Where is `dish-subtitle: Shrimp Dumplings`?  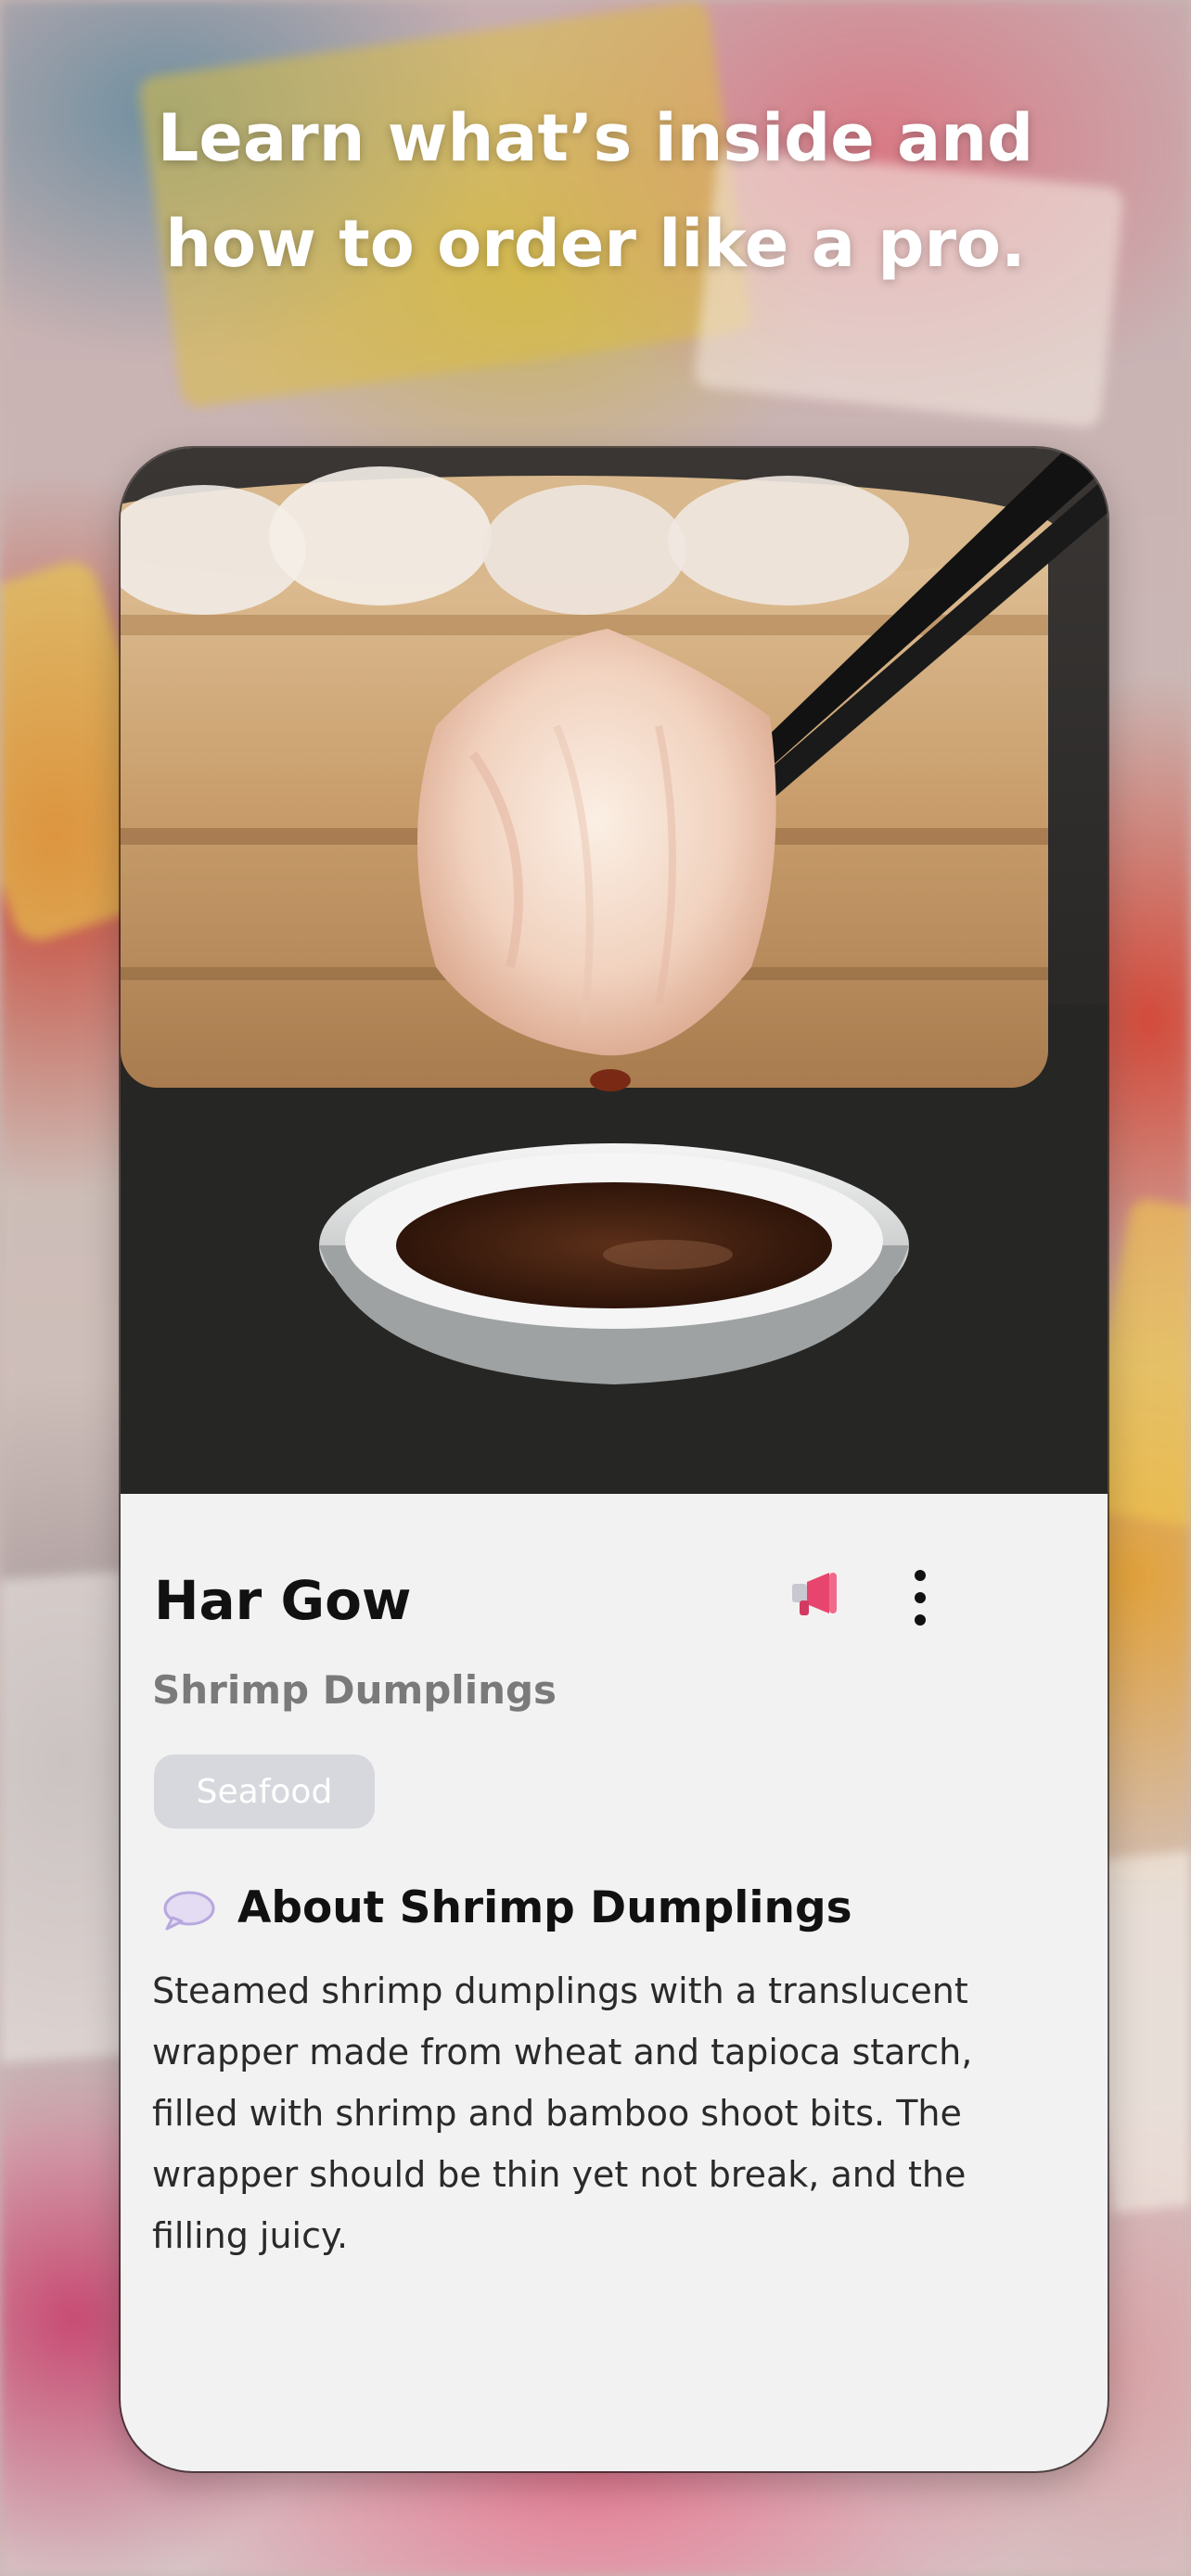
dish-subtitle: Shrimp Dumplings is located at coordinates (354, 1690).